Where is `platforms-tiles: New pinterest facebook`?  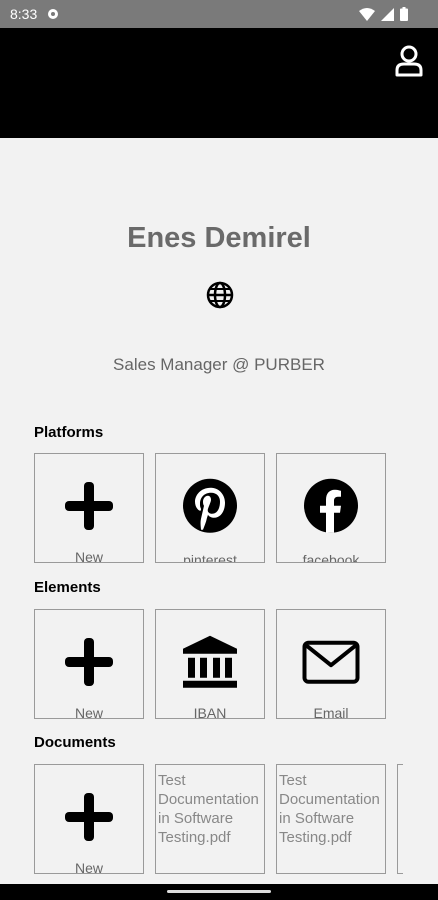 platforms-tiles: New pinterest facebook is located at coordinates (210, 508).